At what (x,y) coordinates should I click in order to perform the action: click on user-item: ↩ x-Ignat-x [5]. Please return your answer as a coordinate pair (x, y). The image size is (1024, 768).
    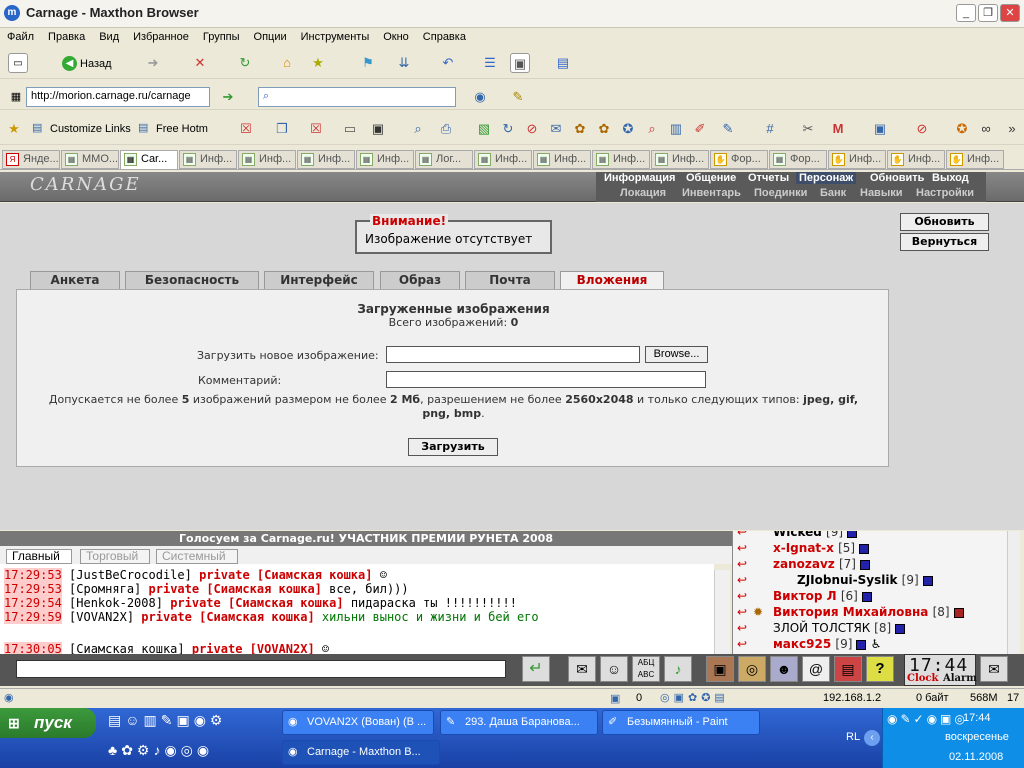
    Looking at the image, I should click on (870, 549).